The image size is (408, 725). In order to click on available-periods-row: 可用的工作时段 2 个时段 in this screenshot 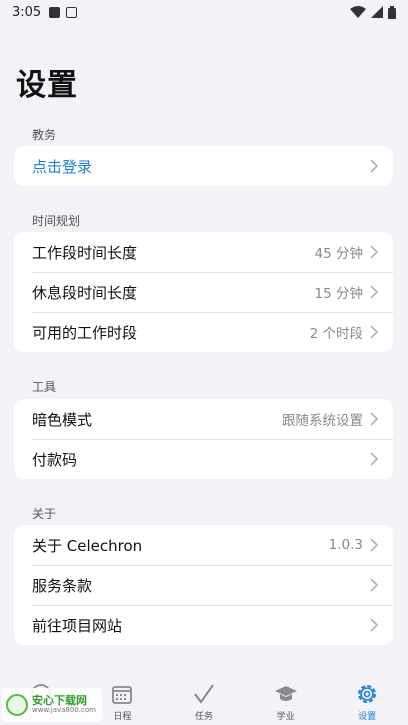, I will do `click(203, 332)`.